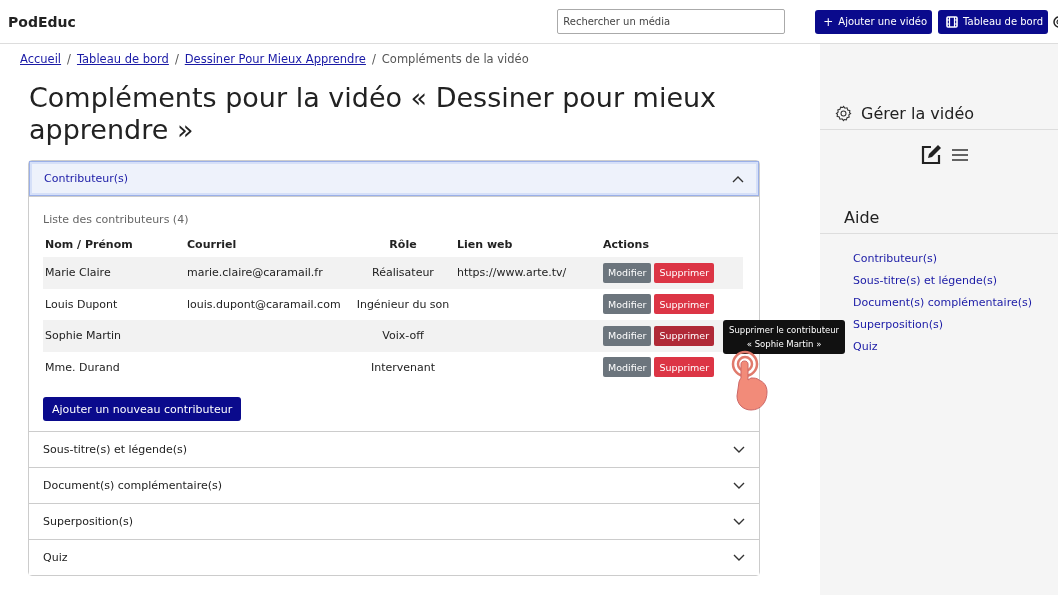 The width and height of the screenshot is (1058, 595). I want to click on dashboard-button: Tableau de bord, so click(993, 21).